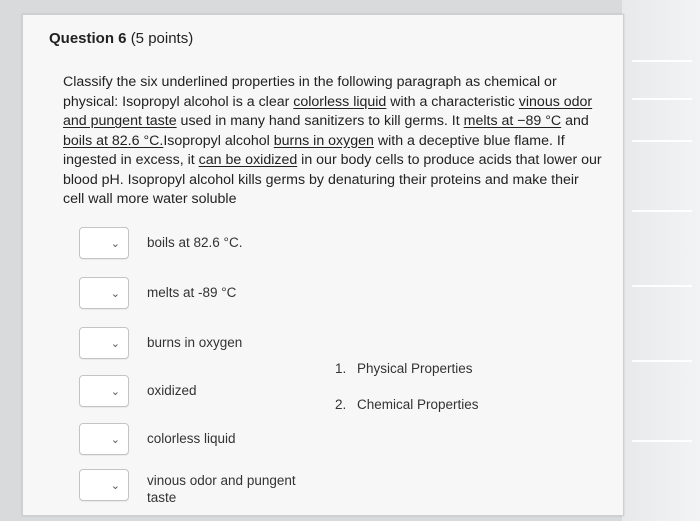 The height and width of the screenshot is (521, 700). I want to click on underlined-property: boils at 82.6 °C., so click(113, 140).